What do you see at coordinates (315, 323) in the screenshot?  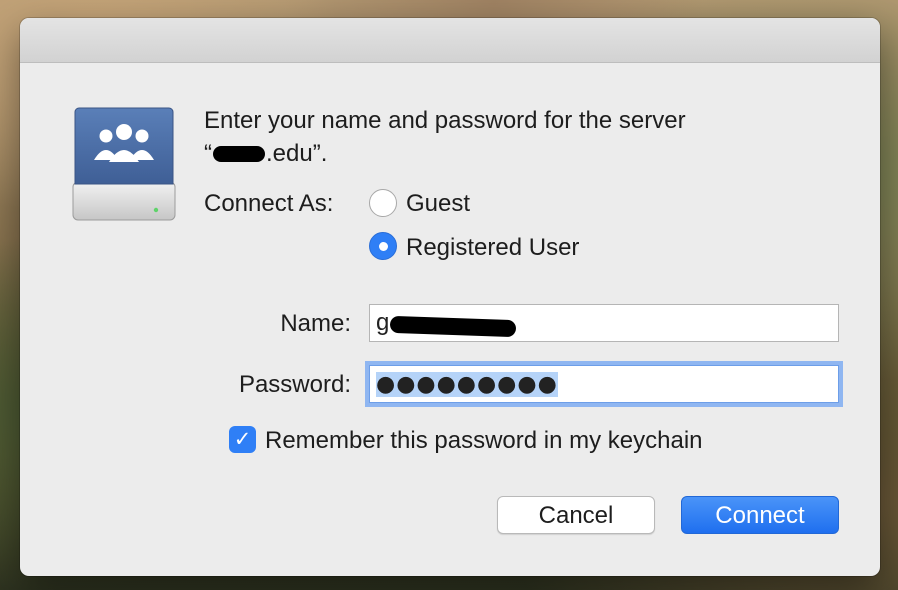 I see `name-label: Name:` at bounding box center [315, 323].